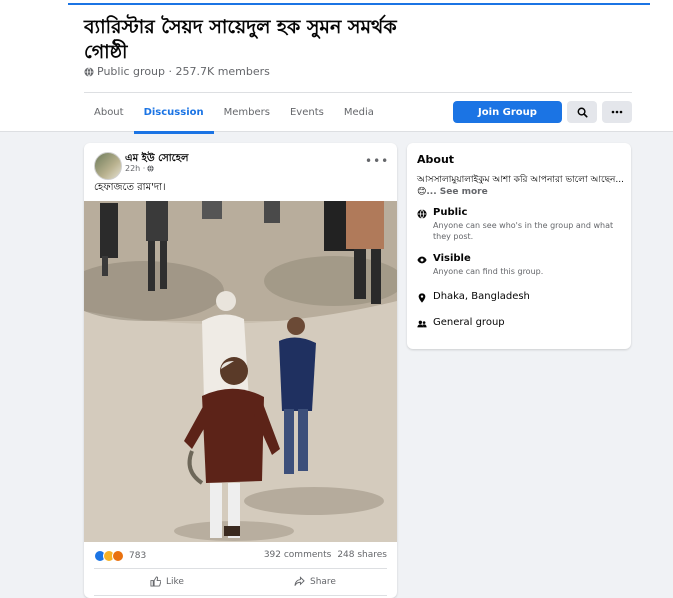 Image resolution: width=673 pixels, height=598 pixels. Describe the element at coordinates (520, 265) in the screenshot. I see `visibility-visible: Visible Anyone can find this group.` at that location.